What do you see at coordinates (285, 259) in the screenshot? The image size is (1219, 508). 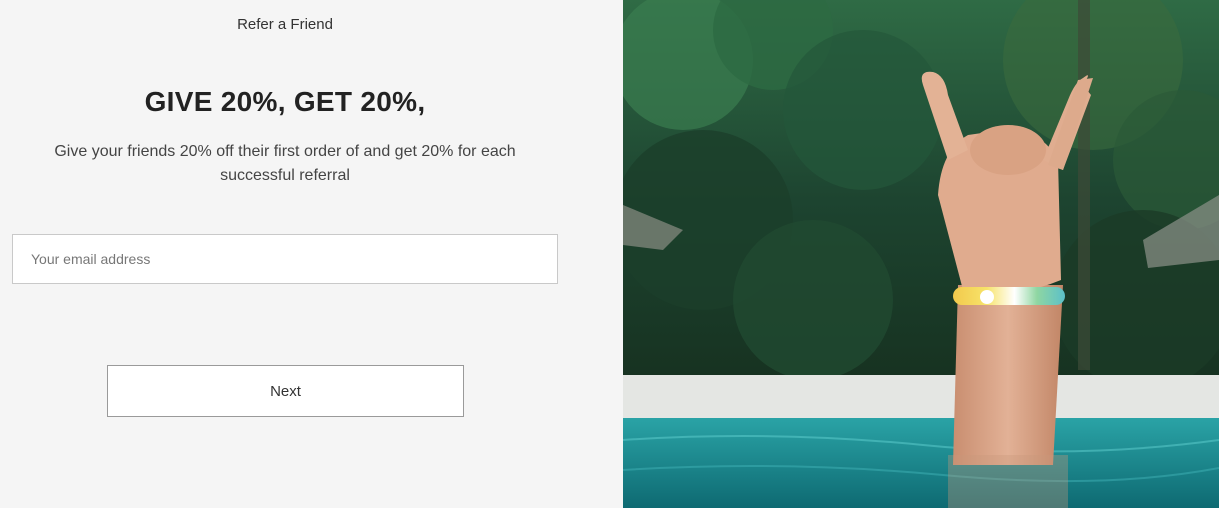 I see `email-field` at bounding box center [285, 259].